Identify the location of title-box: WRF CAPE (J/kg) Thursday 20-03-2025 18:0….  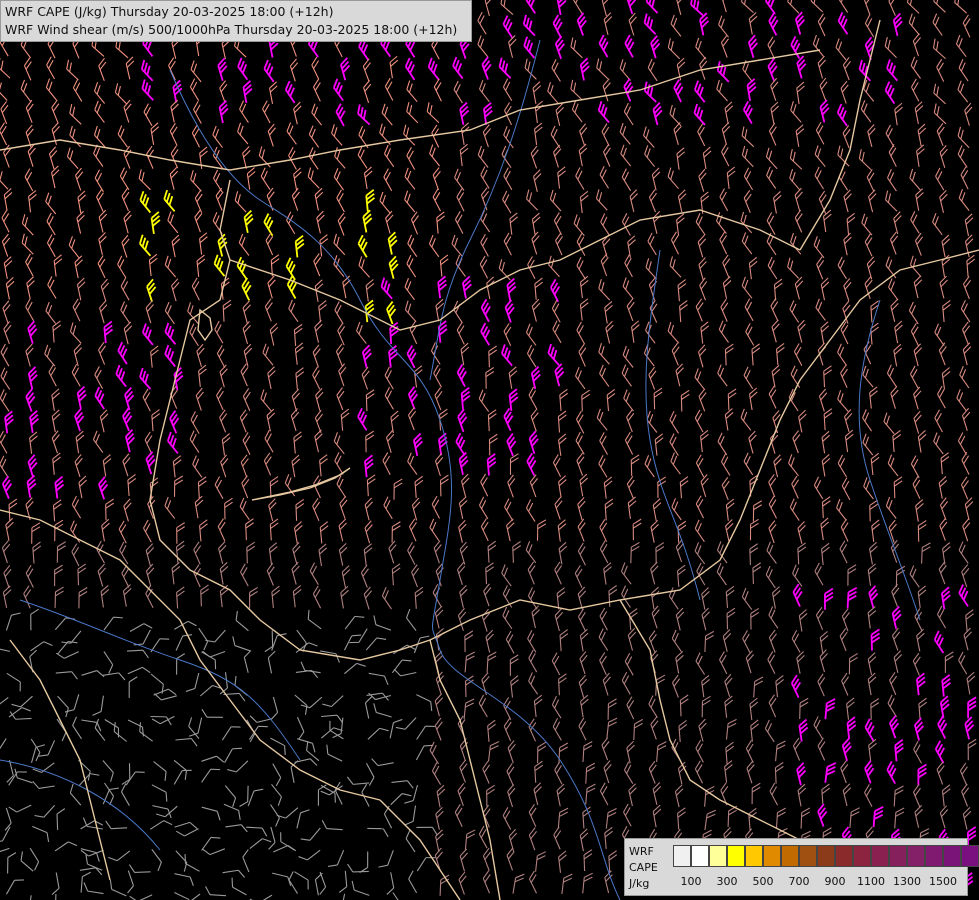
(236, 21).